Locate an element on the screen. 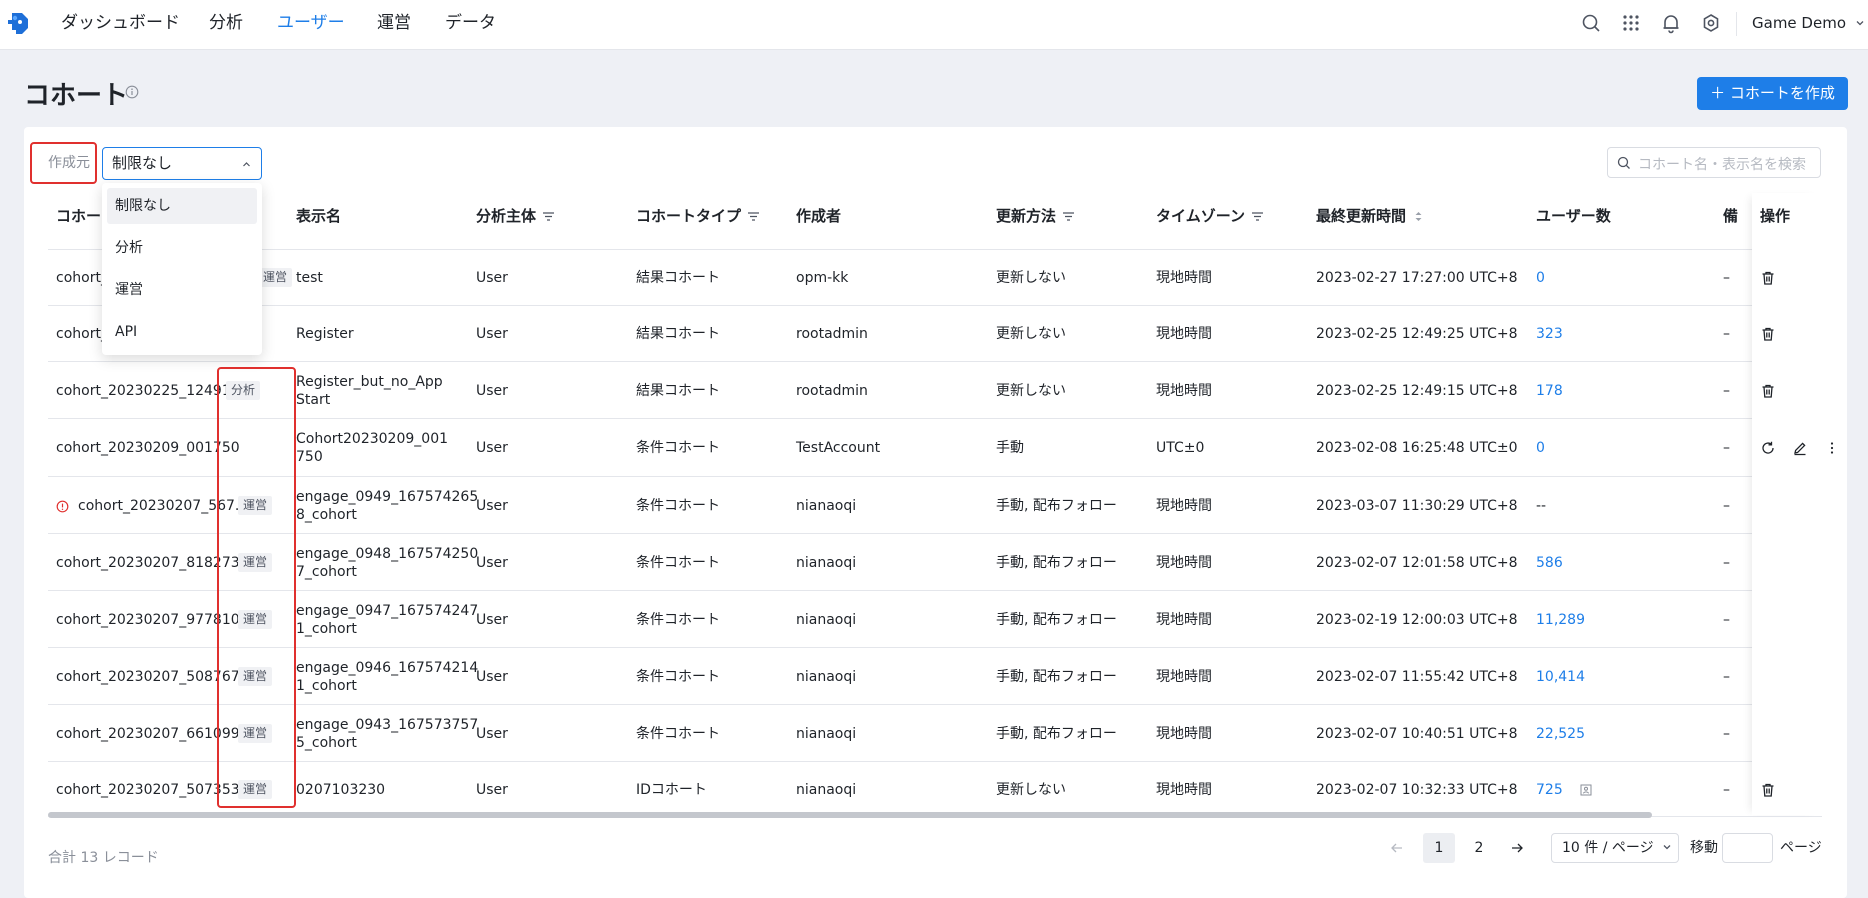 This screenshot has height=898, width=1868. display-name-line: 5_cohort is located at coordinates (326, 742).